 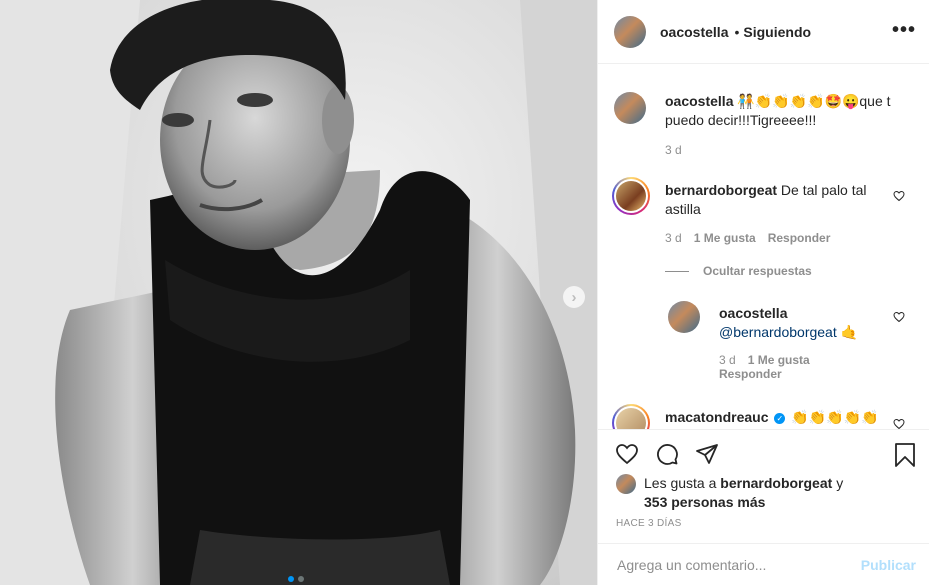 I want to click on reply-like-heart-icon, so click(x=899, y=317).